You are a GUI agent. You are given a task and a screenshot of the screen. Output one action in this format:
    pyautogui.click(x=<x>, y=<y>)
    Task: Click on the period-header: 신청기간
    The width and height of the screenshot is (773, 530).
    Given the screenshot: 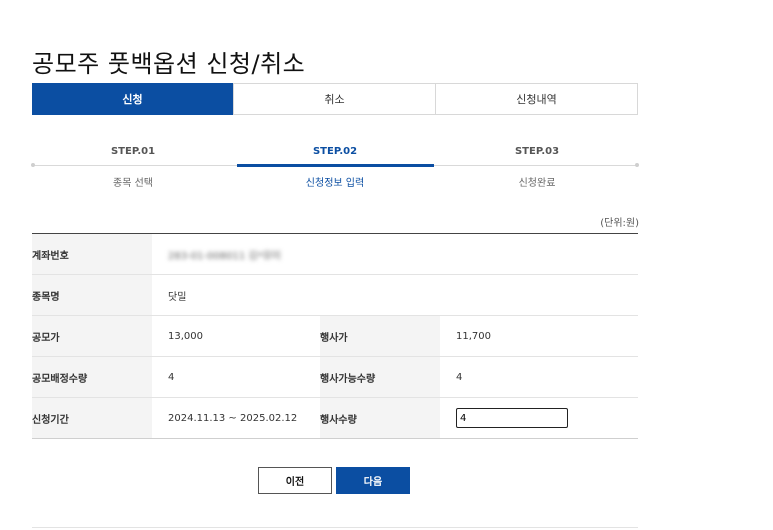 What is the action you would take?
    pyautogui.click(x=92, y=418)
    